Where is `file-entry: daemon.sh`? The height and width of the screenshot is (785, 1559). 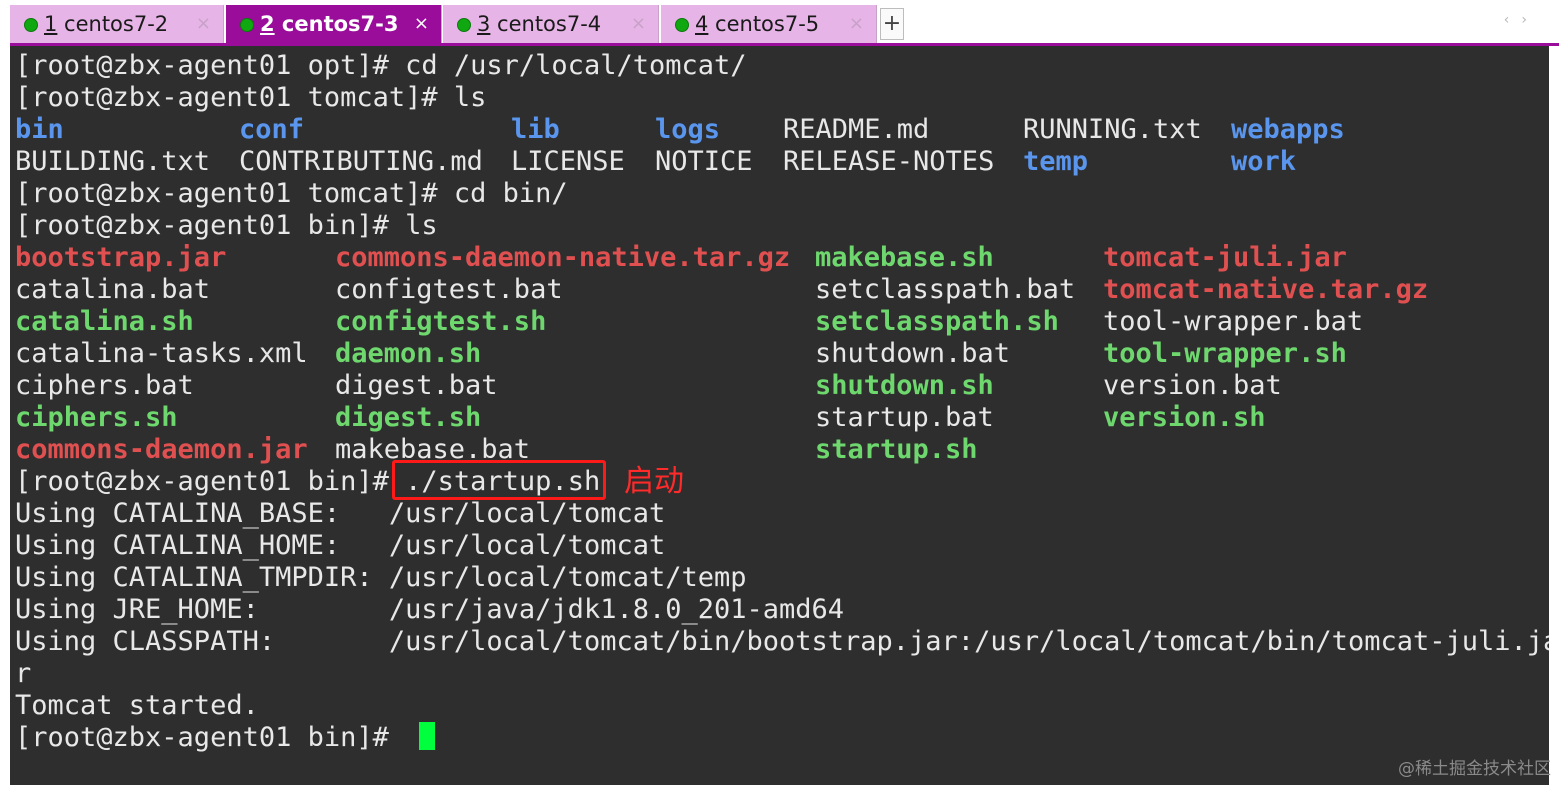
file-entry: daemon.sh is located at coordinates (408, 353).